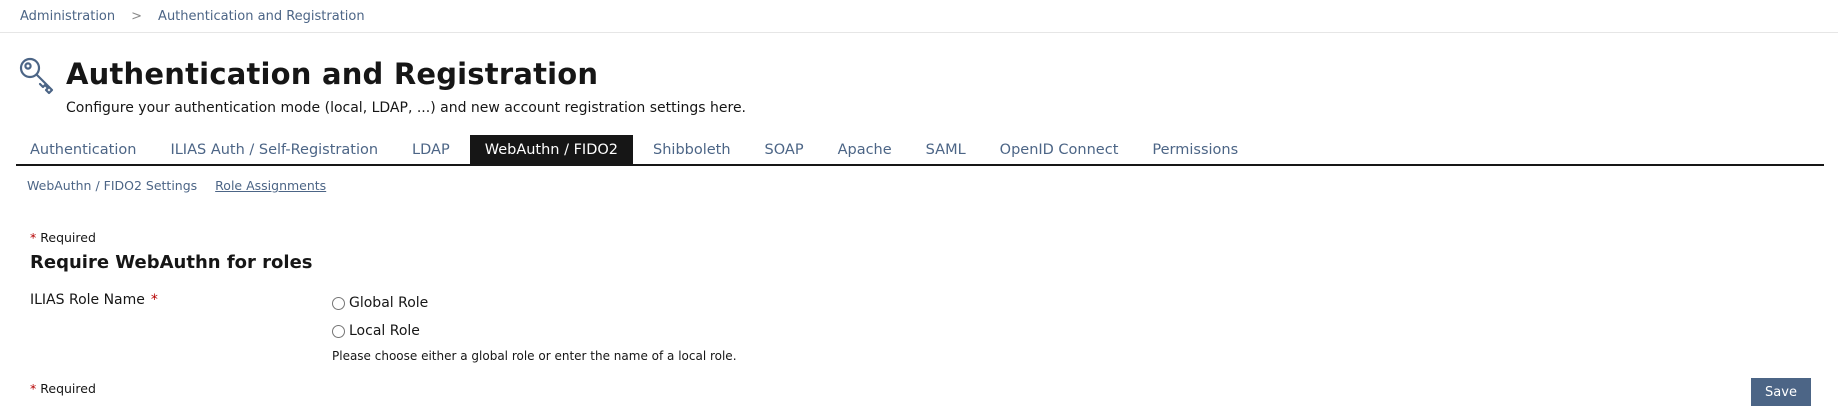 This screenshot has height=420, width=1838. I want to click on required-note-bottom: * Required, so click(63, 388).